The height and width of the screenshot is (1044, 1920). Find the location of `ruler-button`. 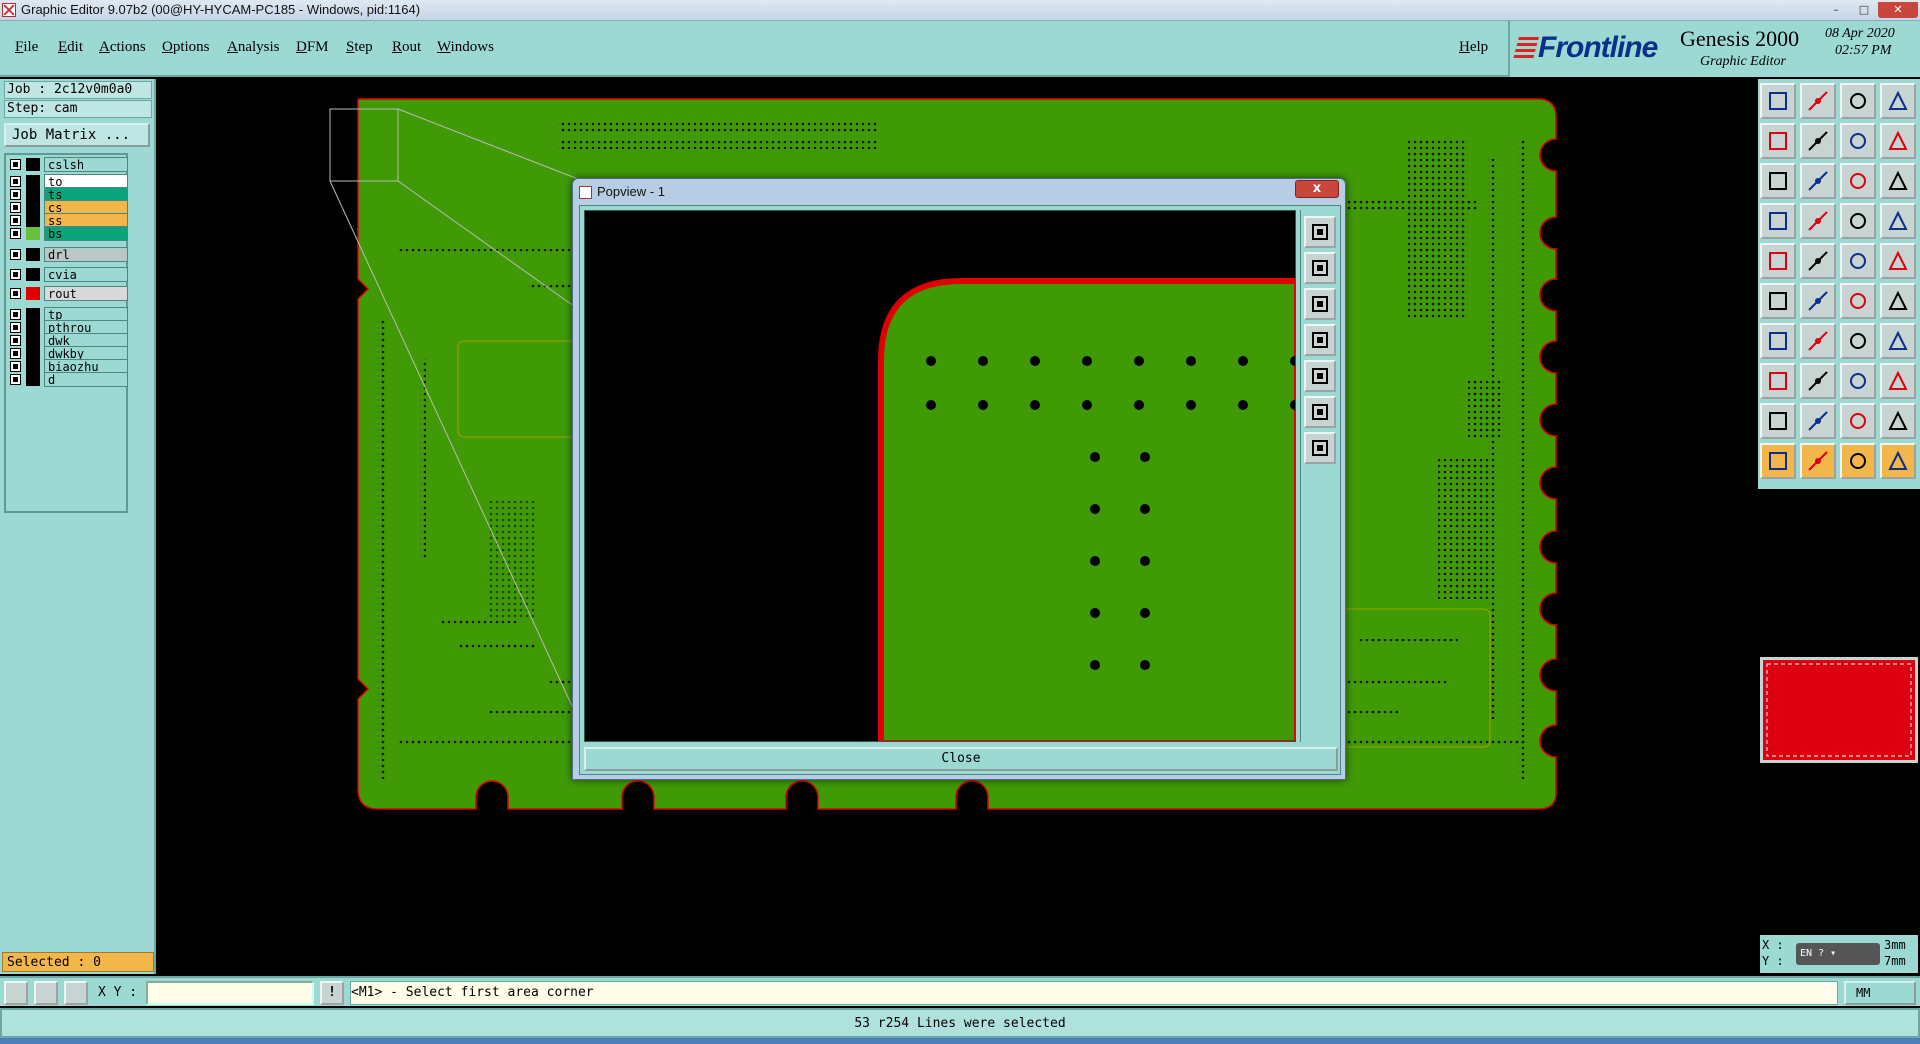

ruler-button is located at coordinates (1858, 261).